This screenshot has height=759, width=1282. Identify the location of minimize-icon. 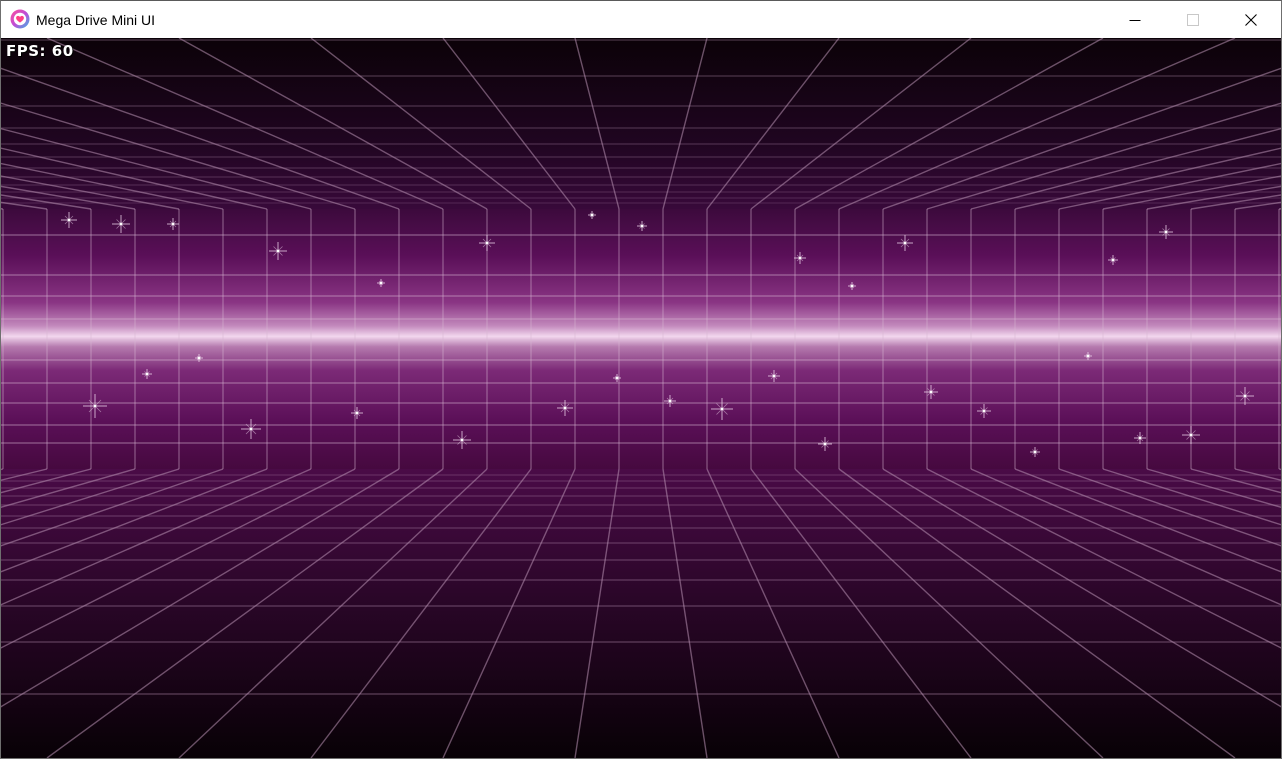
(1135, 20).